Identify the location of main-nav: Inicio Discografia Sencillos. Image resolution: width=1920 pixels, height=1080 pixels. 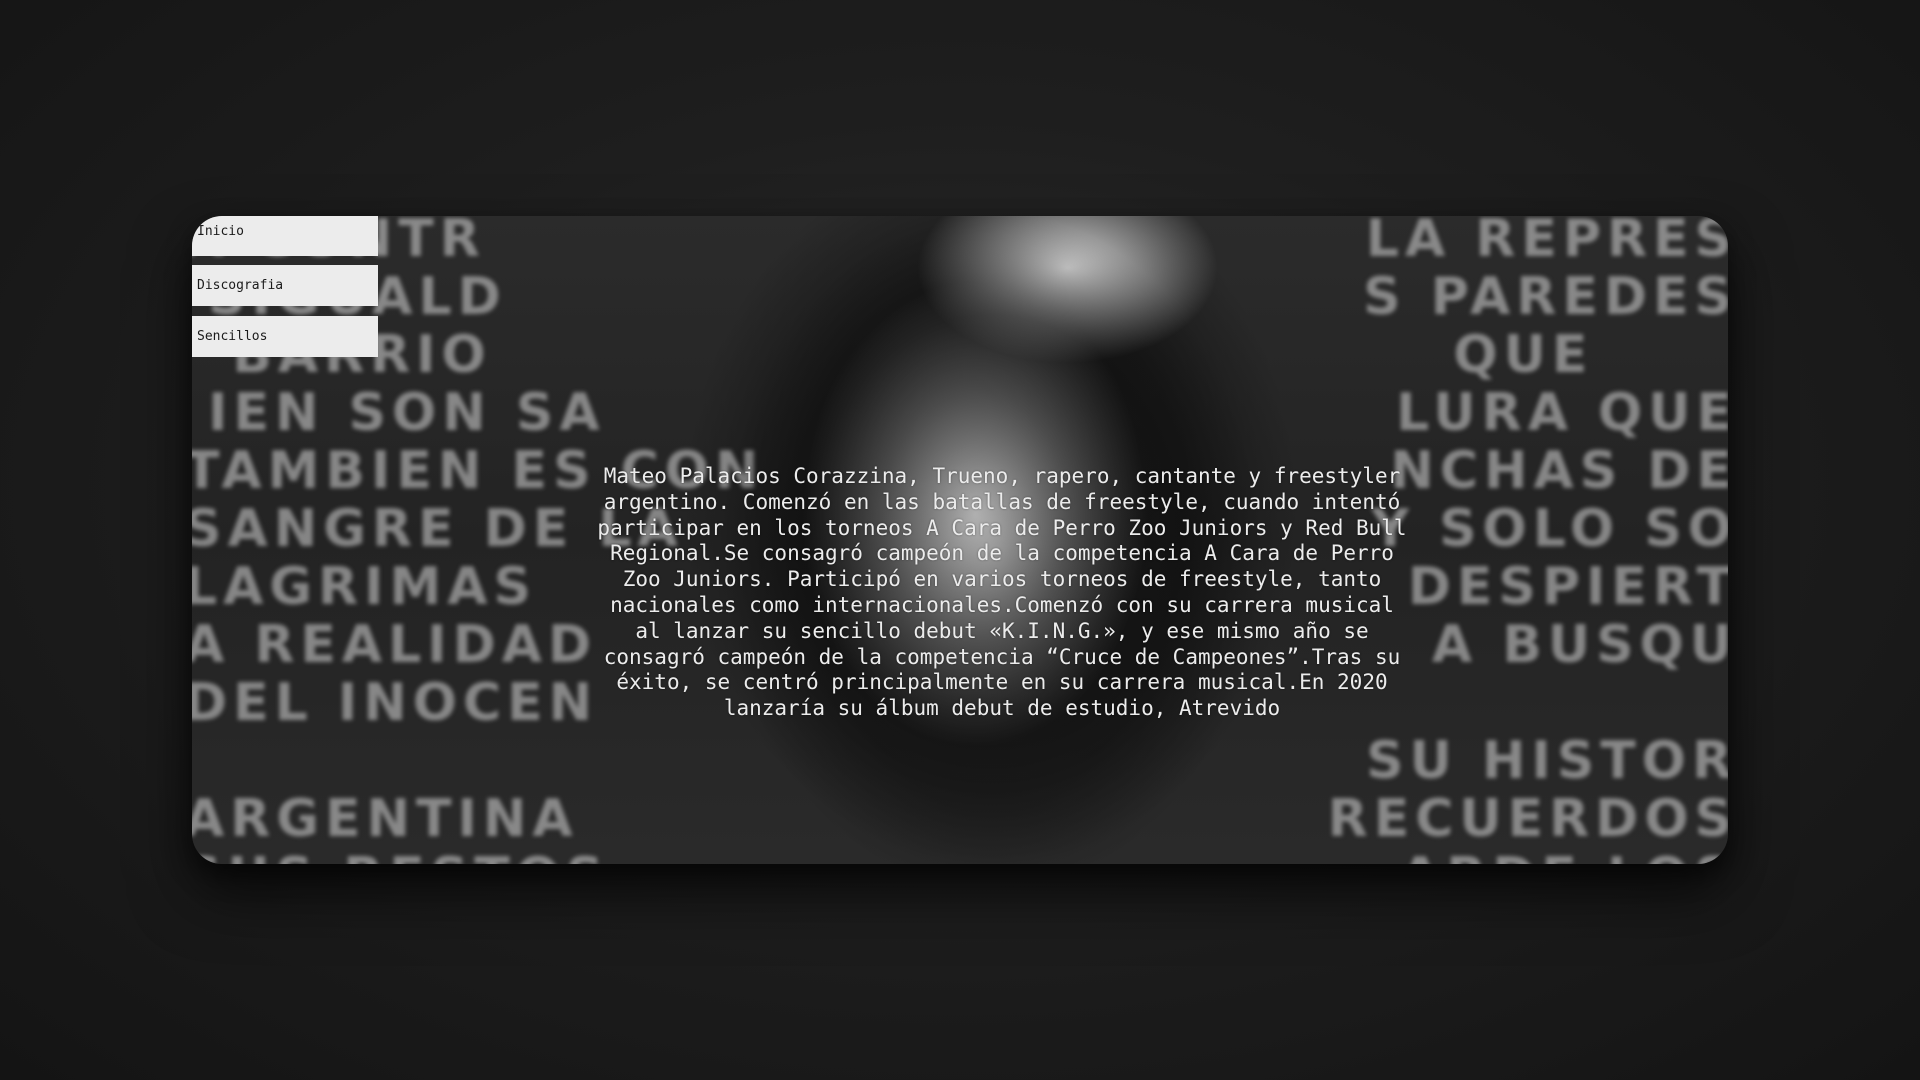
(285, 291).